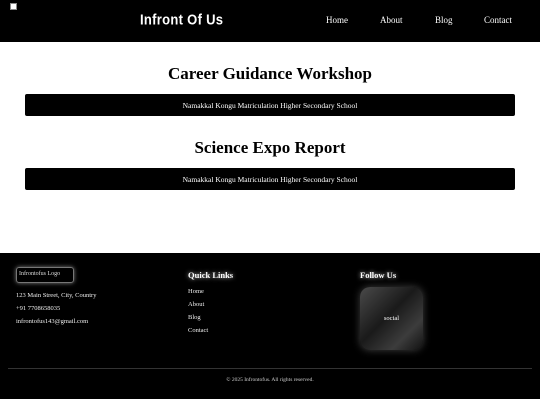  Describe the element at coordinates (38, 308) in the screenshot. I see `footer-phone: +91 7708658035` at that location.